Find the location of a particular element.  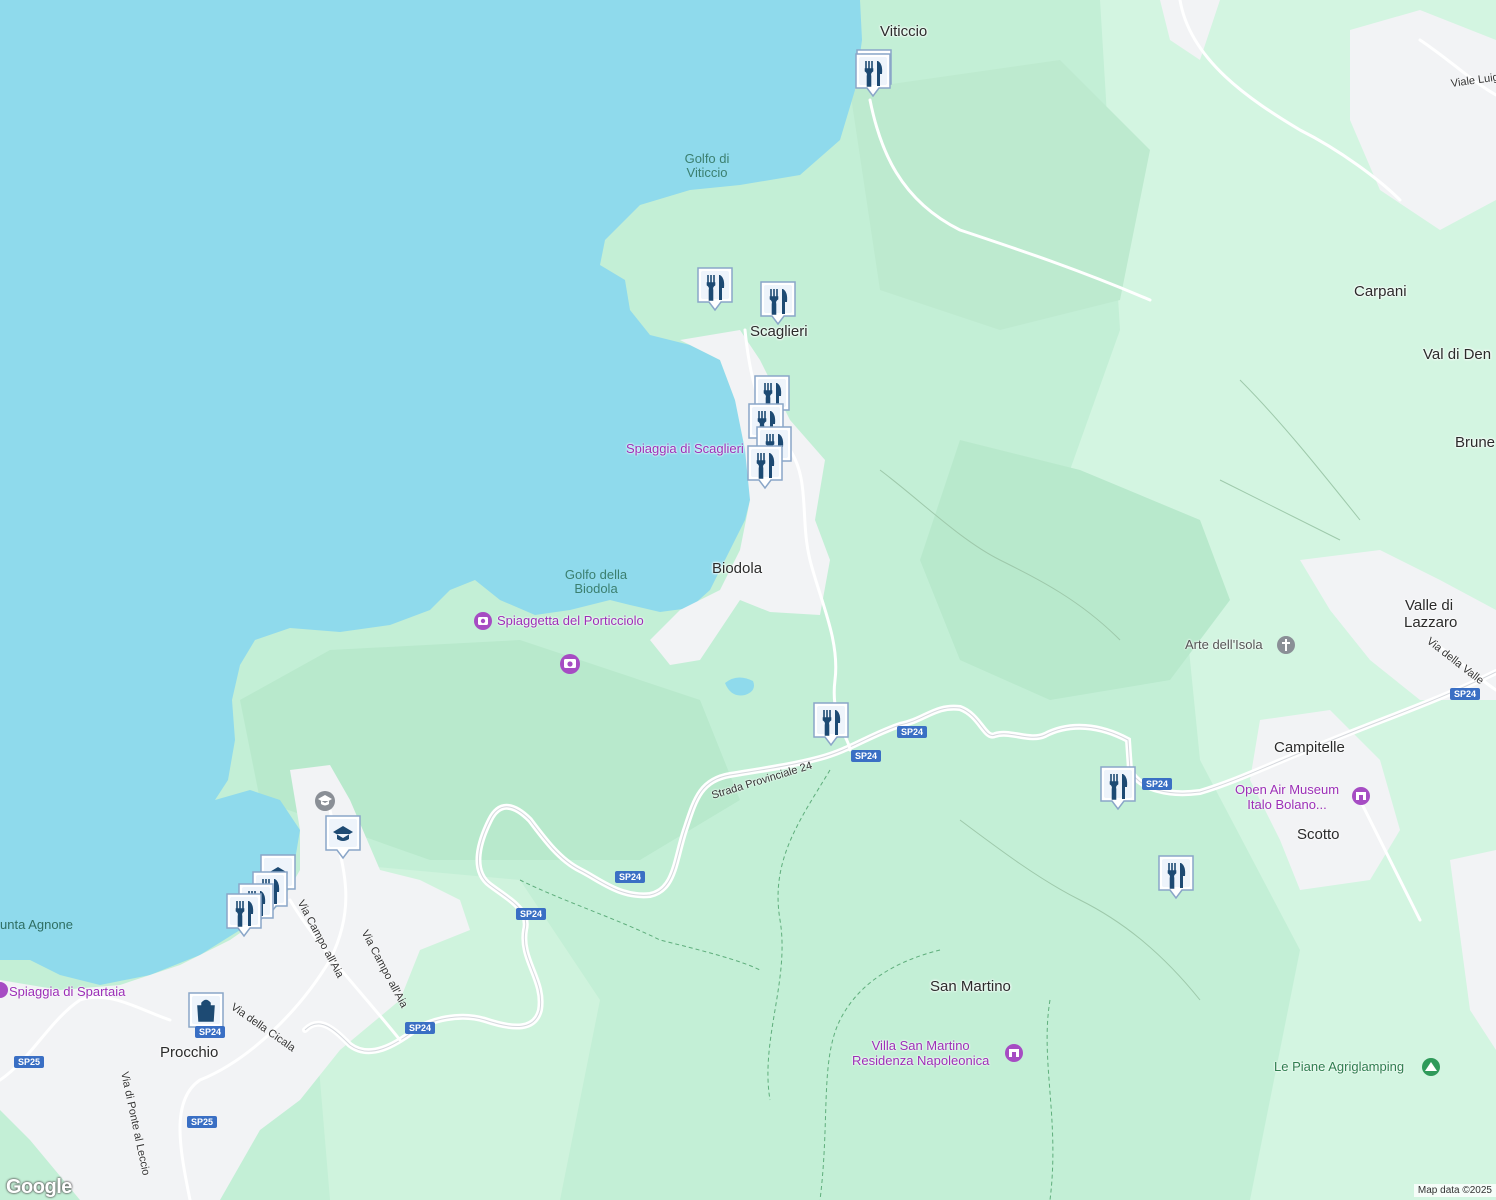

map-attribution: Map data ©2025 is located at coordinates (1454, 1190).